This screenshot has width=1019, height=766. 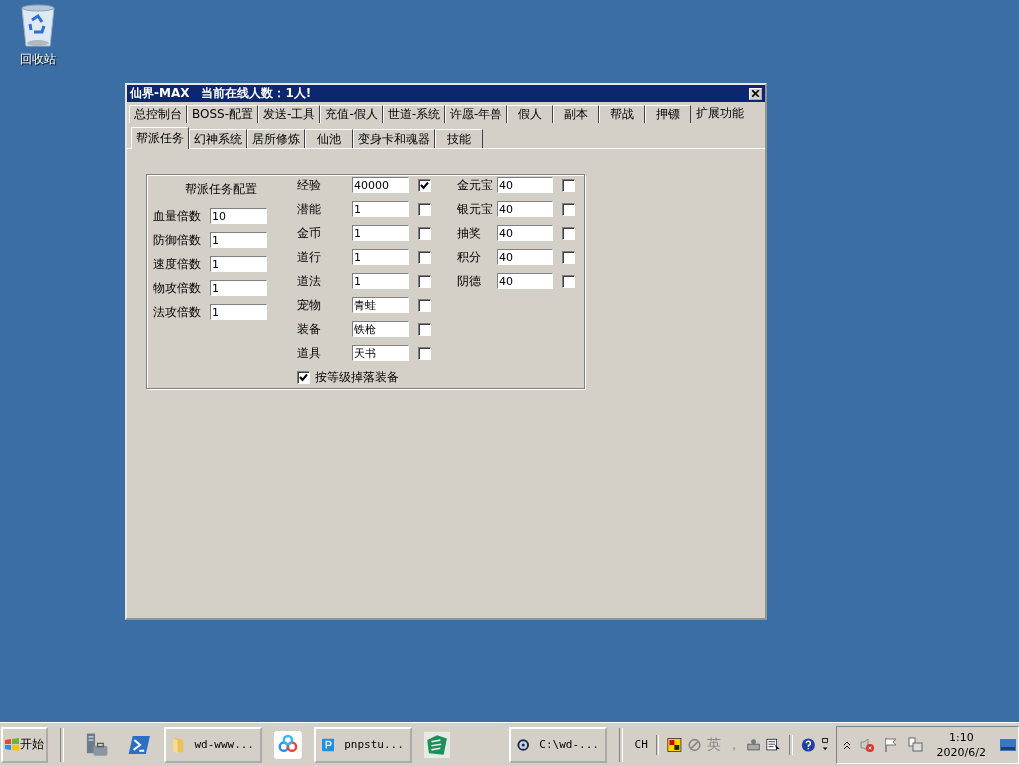 What do you see at coordinates (309, 209) in the screenshot?
I see `field-label: 潜能` at bounding box center [309, 209].